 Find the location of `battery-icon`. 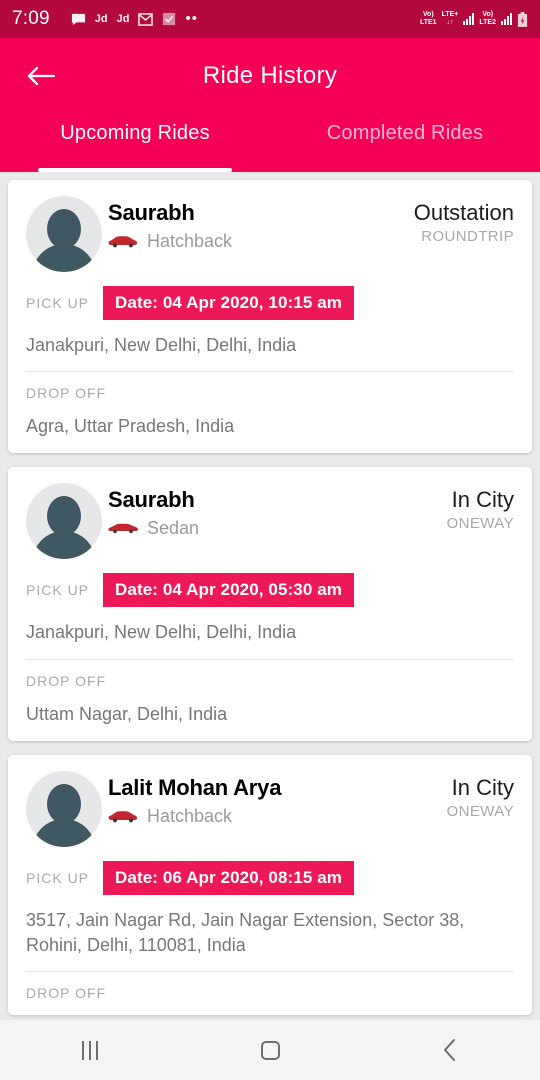

battery-icon is located at coordinates (522, 19).